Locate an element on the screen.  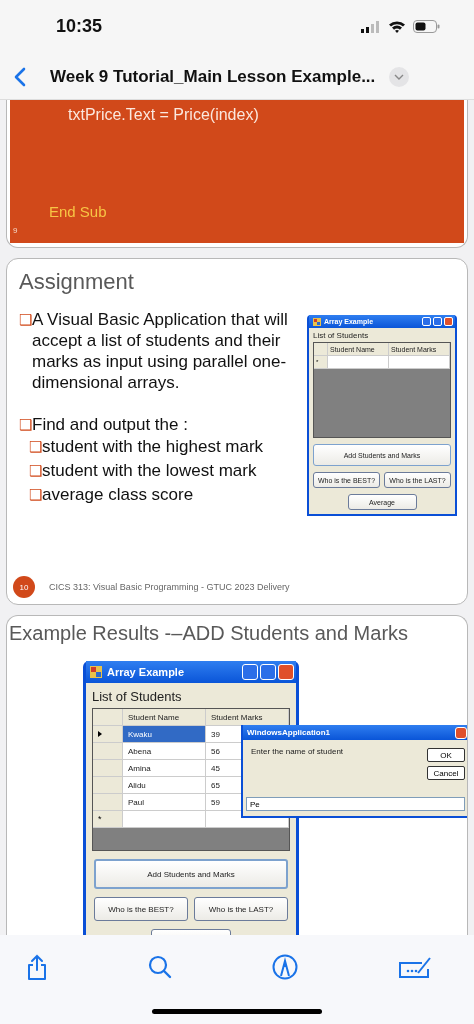
slide-number: 9 is located at coordinates (15, 230).